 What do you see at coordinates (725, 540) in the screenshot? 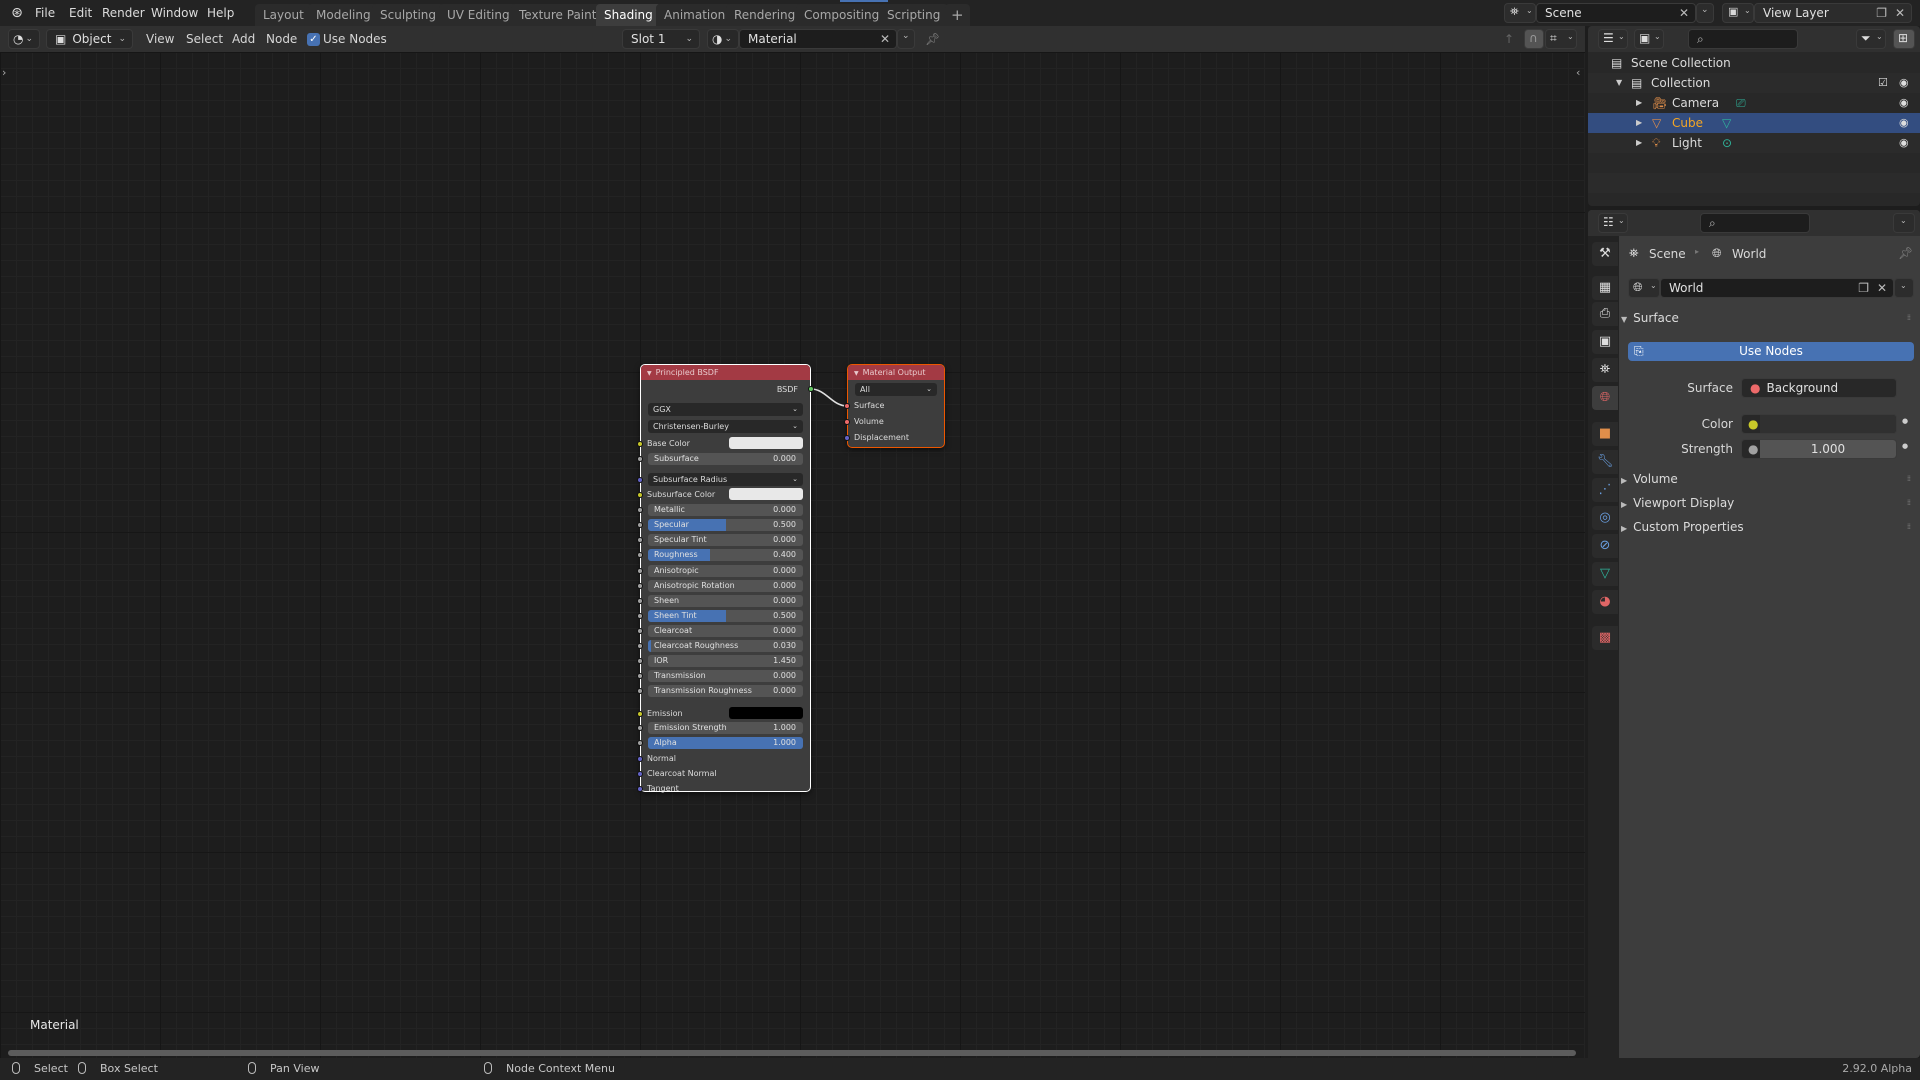
I see `specular-tint-slider: Specular Tint 0.000` at bounding box center [725, 540].